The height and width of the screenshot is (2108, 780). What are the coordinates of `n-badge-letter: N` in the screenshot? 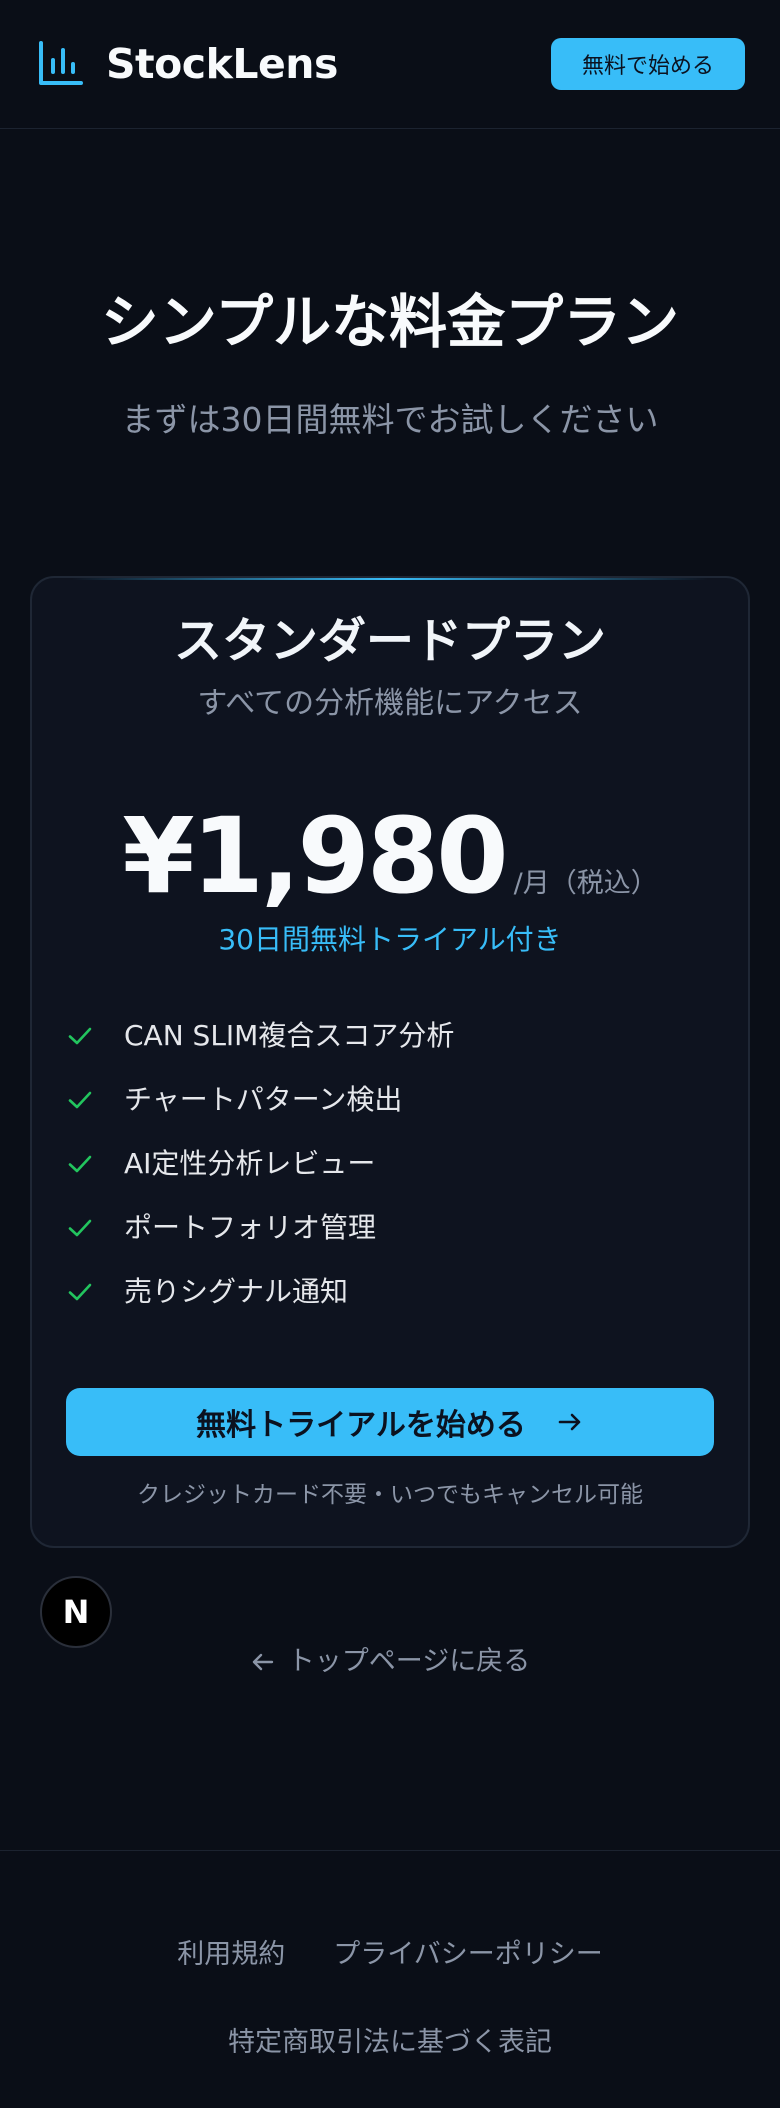 It's located at (76, 1612).